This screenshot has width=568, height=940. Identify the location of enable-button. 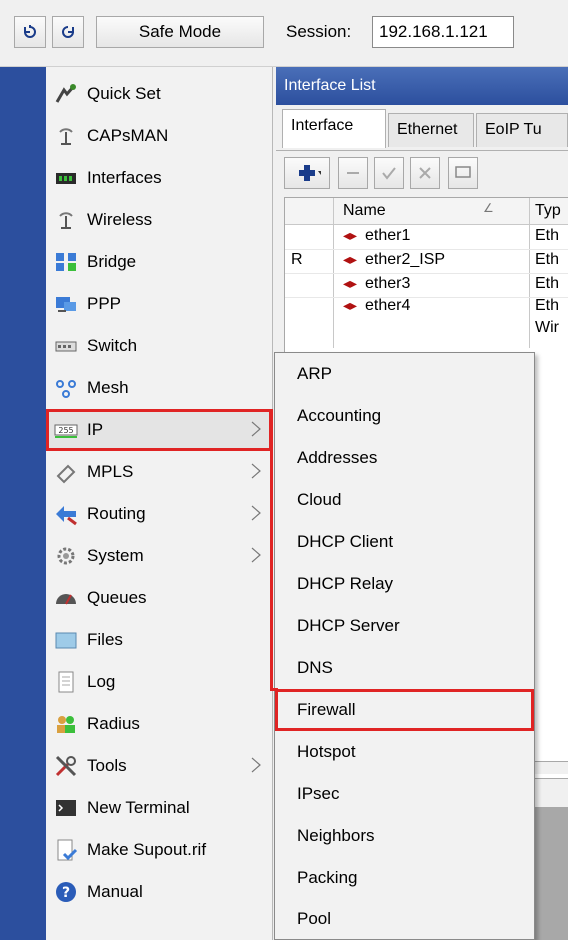
(389, 173).